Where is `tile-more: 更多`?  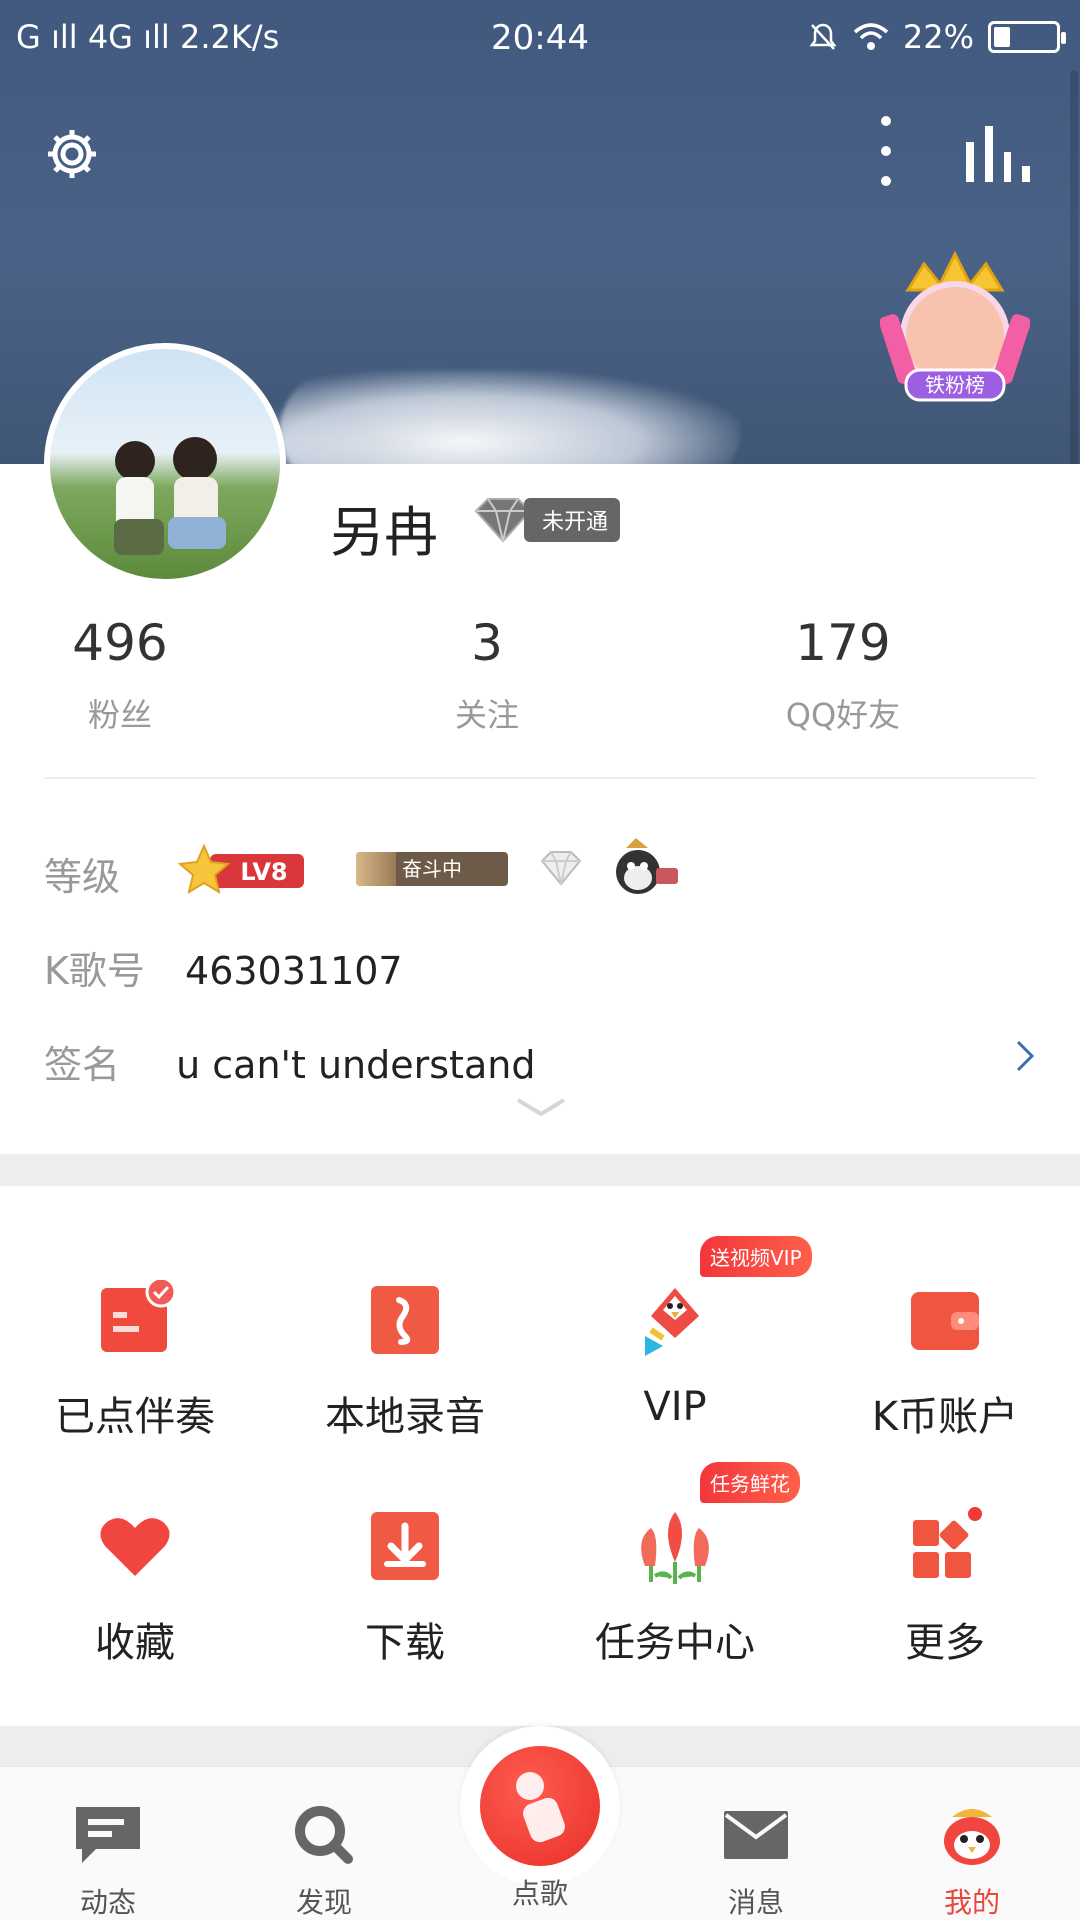
tile-more: 更多 is located at coordinates (945, 1587).